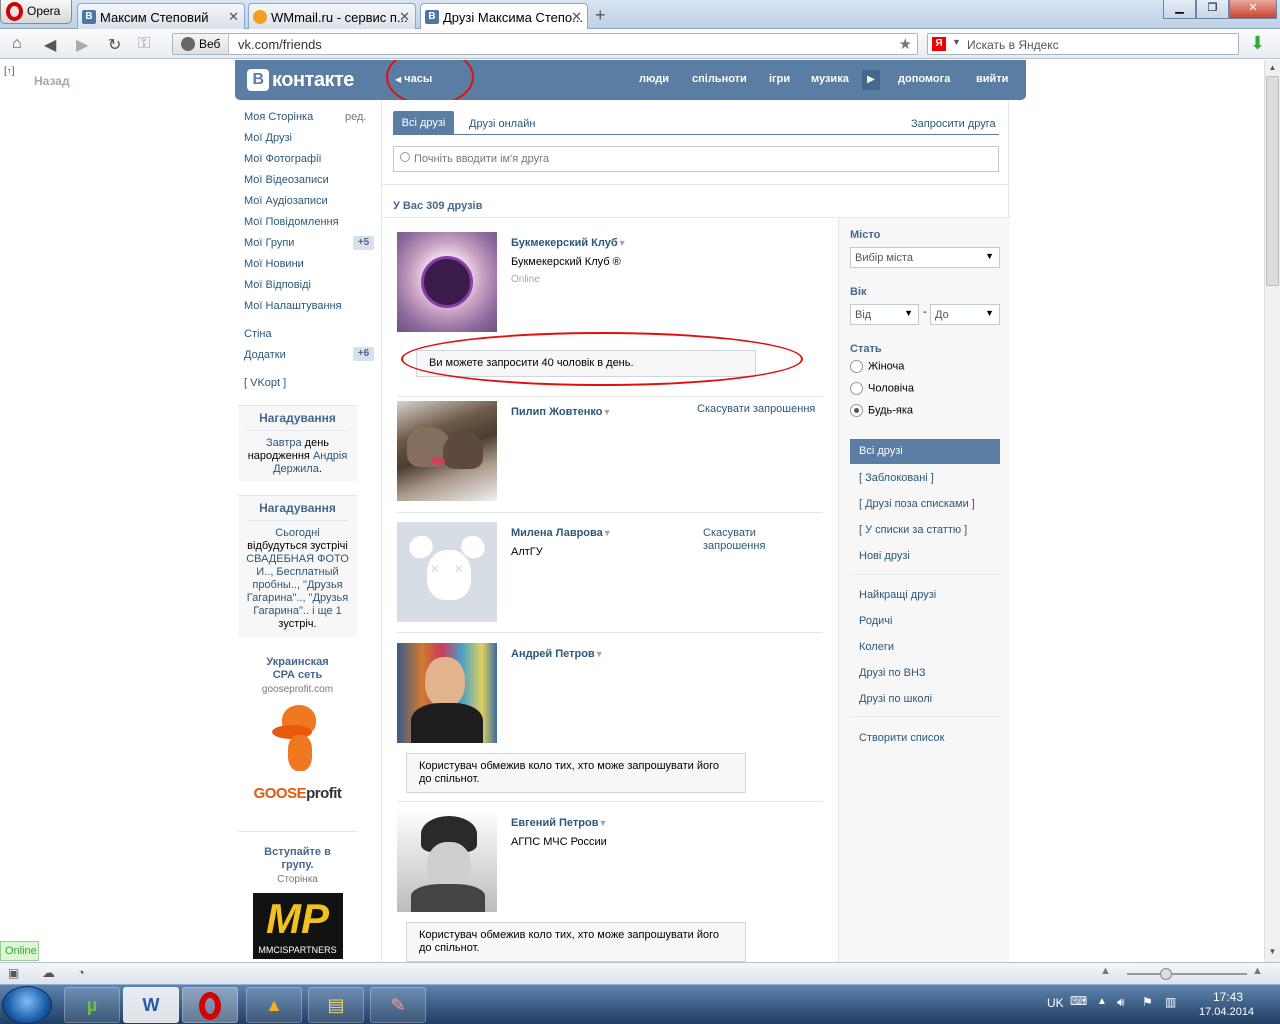  What do you see at coordinates (274, 264) in the screenshot?
I see `menu-my-news: Мої Новини` at bounding box center [274, 264].